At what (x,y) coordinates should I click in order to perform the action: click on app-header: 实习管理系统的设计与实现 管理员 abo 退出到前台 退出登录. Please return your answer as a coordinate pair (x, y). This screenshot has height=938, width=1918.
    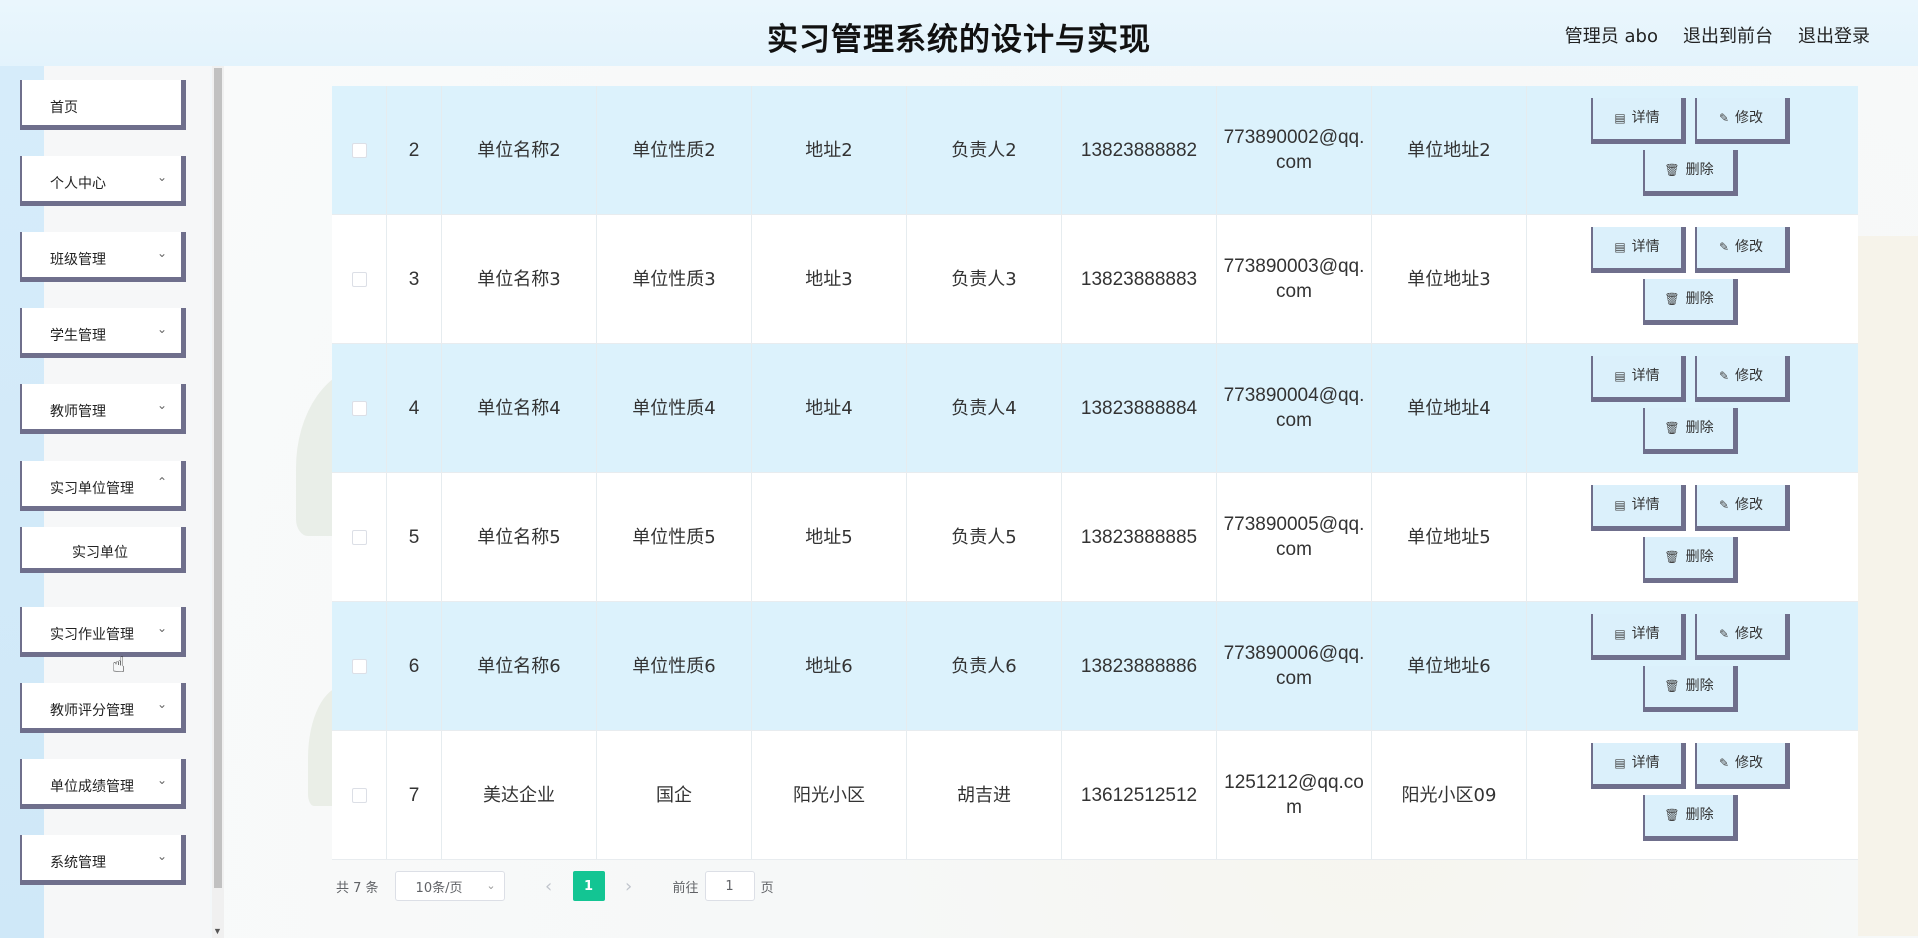
    Looking at the image, I should click on (959, 33).